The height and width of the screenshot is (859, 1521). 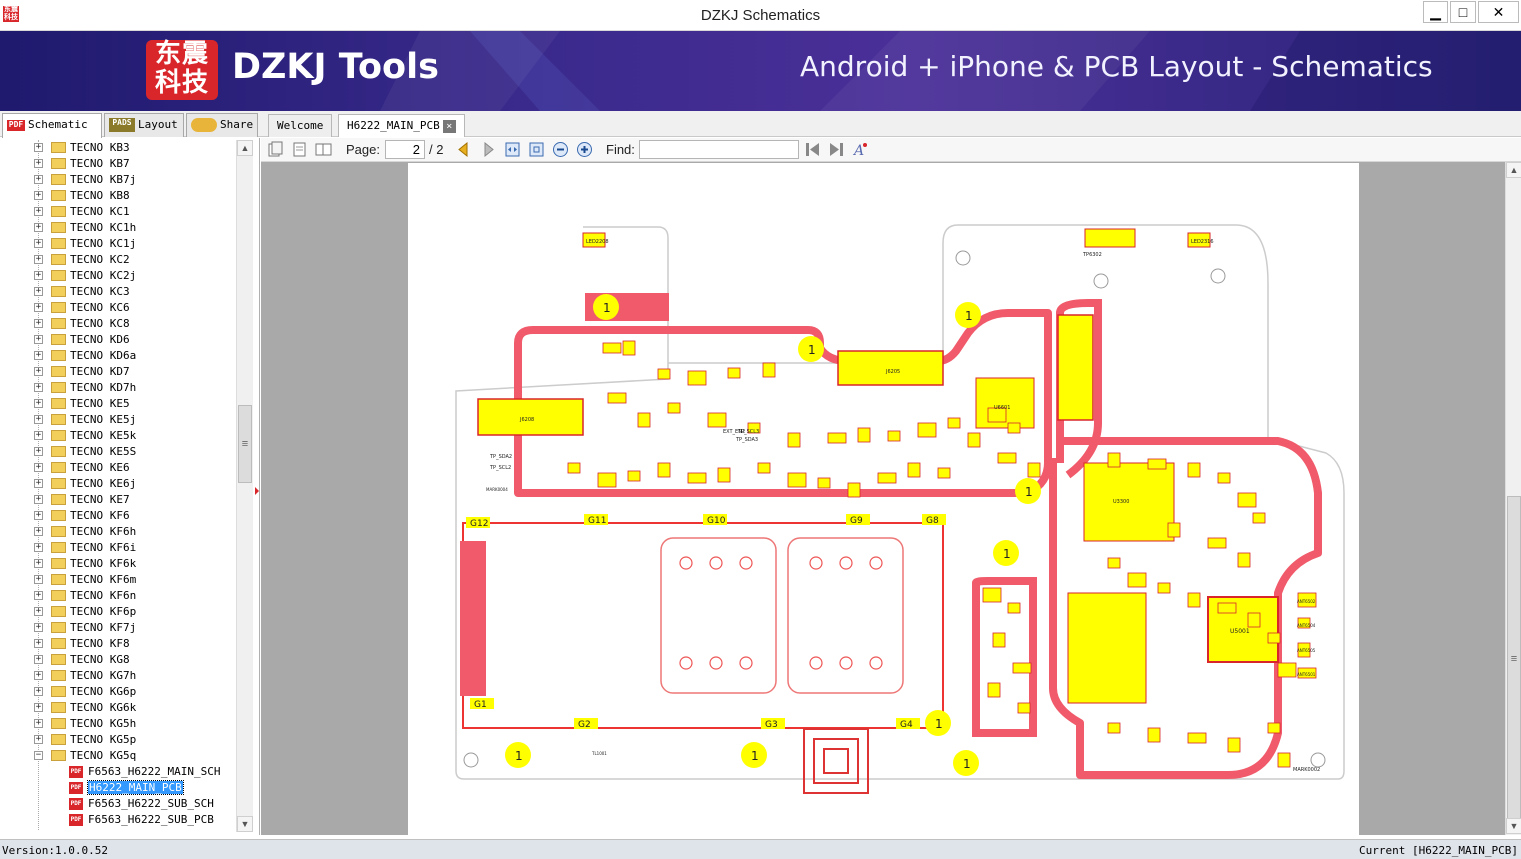 I want to click on tree-folder-item: + TECNO KD6, so click(x=118, y=340).